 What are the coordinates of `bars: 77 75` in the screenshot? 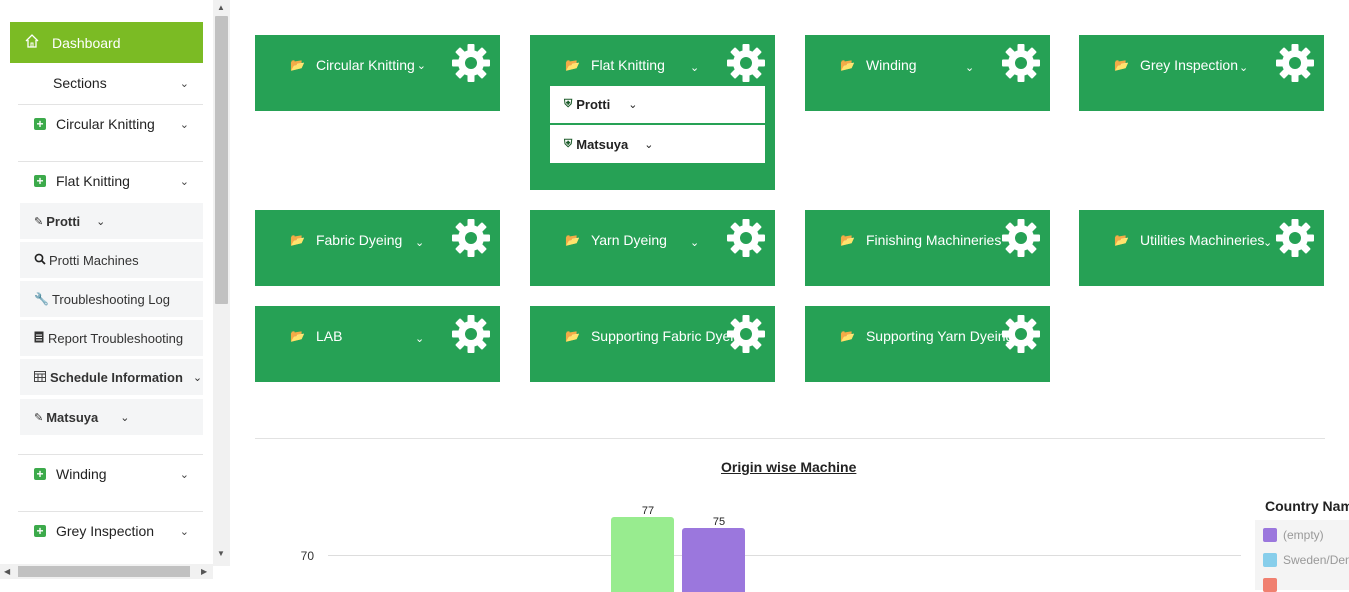 It's located at (678, 548).